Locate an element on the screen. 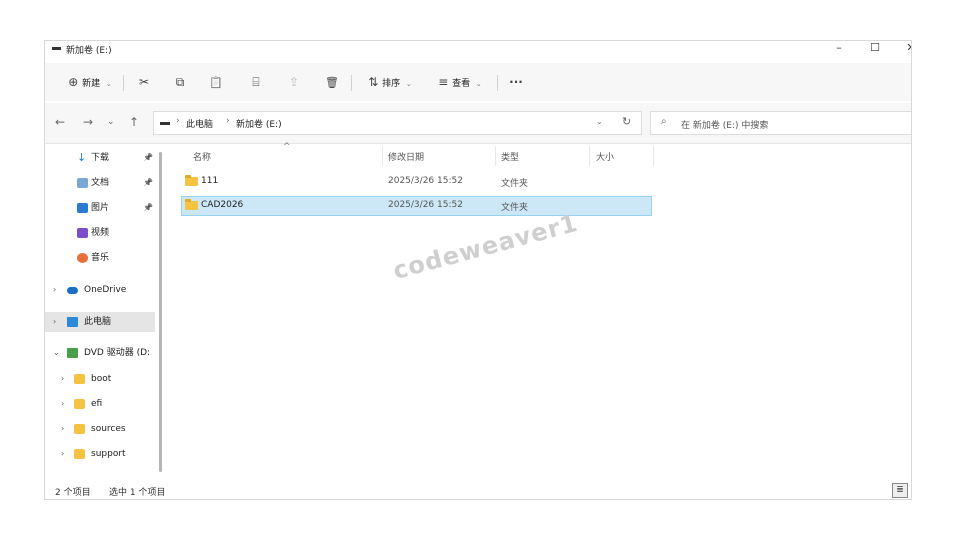  sidebar-item-efi: › efi is located at coordinates (100, 404).